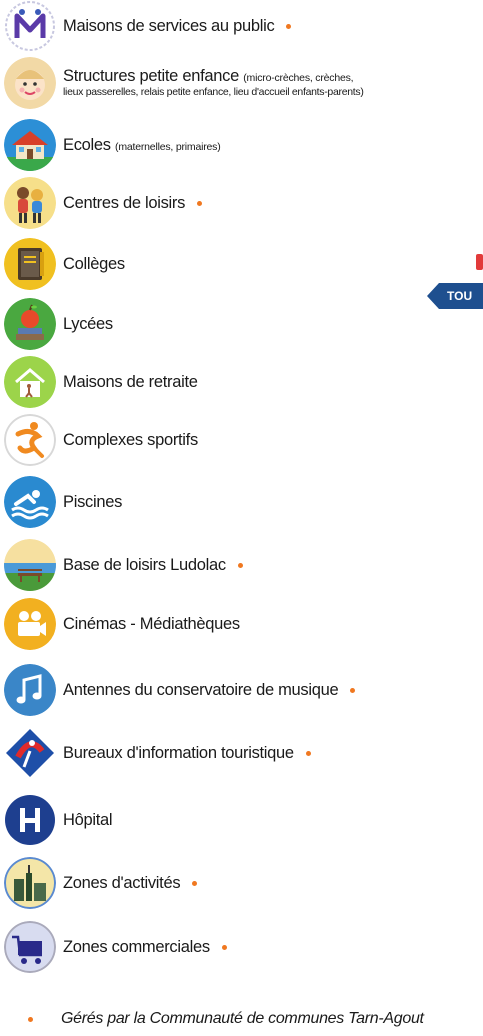 This screenshot has width=483, height=1036. What do you see at coordinates (30, 624) in the screenshot?
I see `movie-camera-icon` at bounding box center [30, 624].